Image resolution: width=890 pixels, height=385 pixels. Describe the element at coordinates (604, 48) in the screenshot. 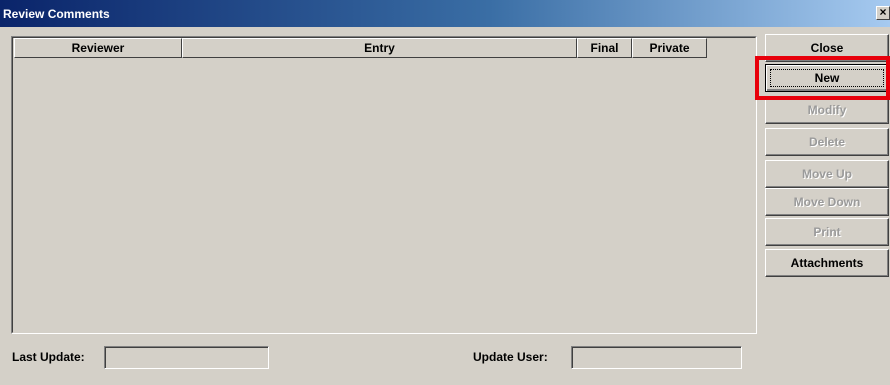

I see `column-header-final: Final` at that location.